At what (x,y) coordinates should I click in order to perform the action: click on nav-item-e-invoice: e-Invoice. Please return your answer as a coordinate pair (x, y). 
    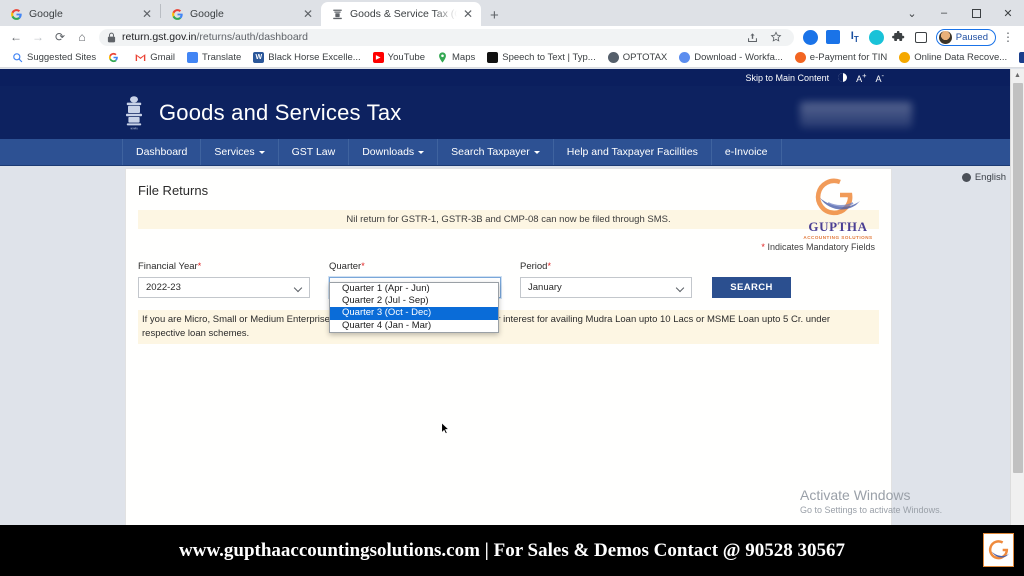
    Looking at the image, I should click on (747, 152).